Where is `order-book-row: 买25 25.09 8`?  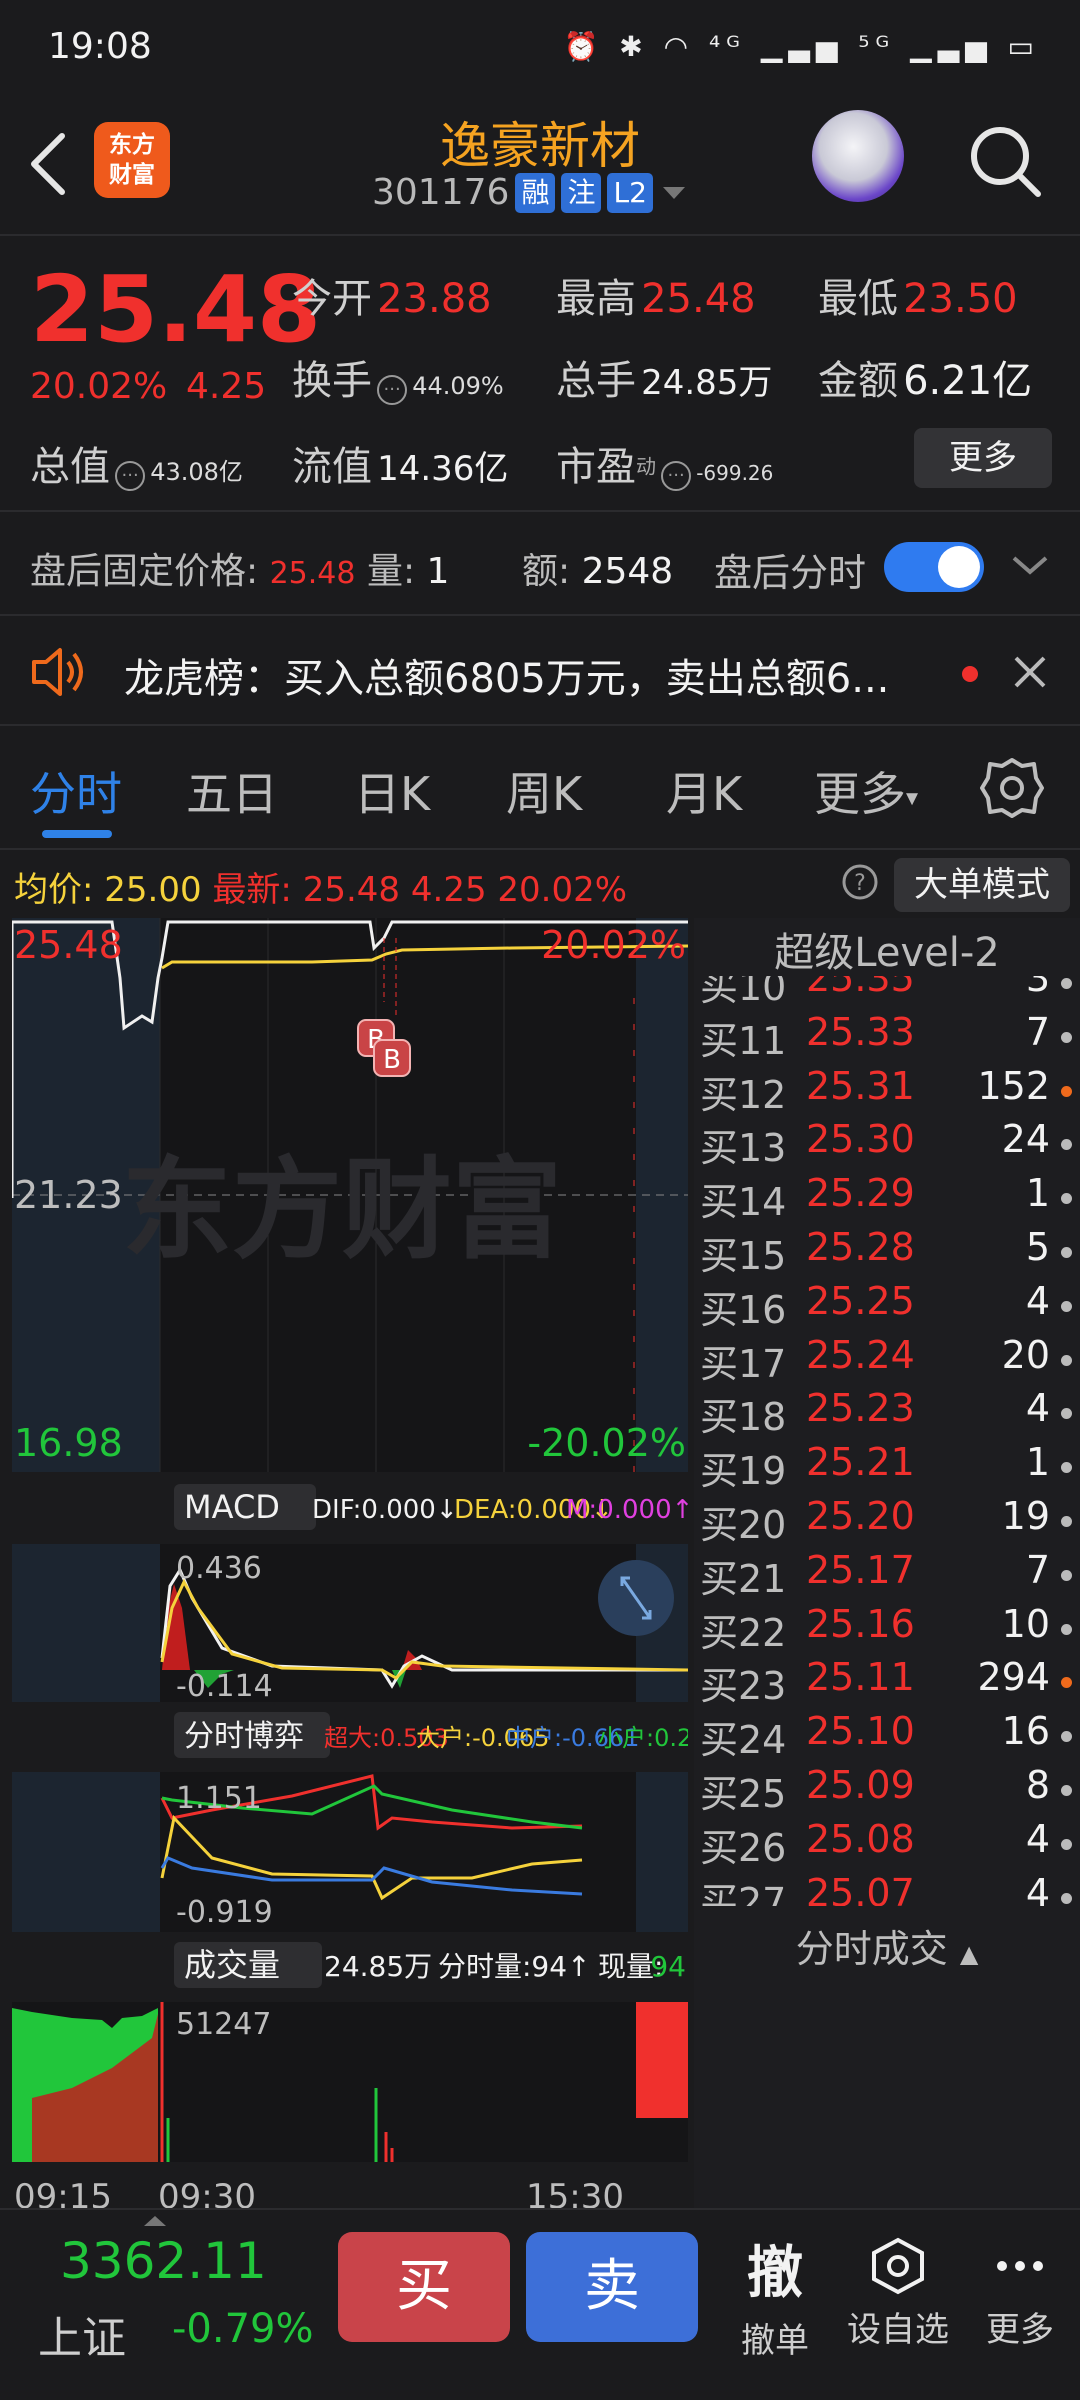 order-book-row: 买25 25.09 8 is located at coordinates (887, 1790).